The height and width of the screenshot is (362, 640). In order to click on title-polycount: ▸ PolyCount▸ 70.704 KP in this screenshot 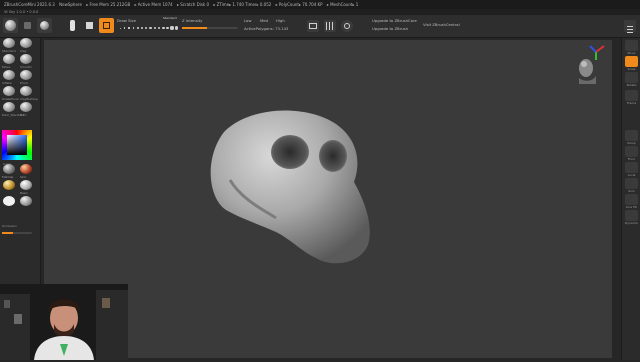, I will do `click(299, 4)`.